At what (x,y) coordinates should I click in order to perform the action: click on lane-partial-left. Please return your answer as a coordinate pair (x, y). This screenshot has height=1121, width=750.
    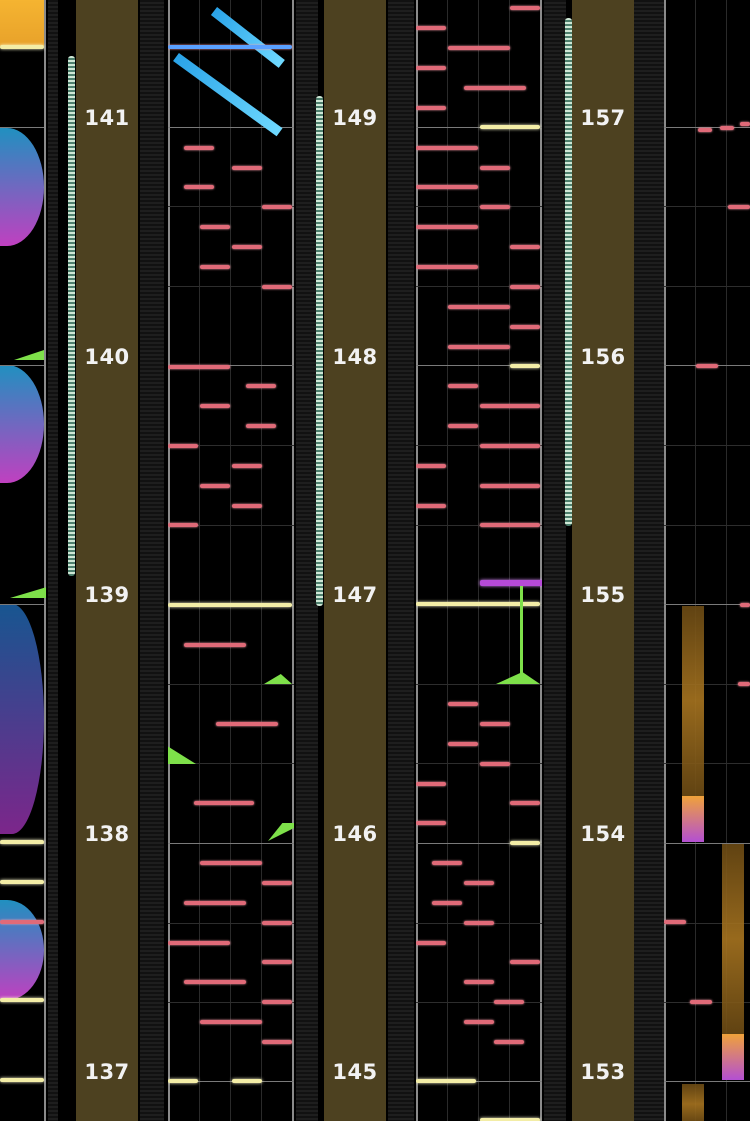
    Looking at the image, I should click on (23, 560).